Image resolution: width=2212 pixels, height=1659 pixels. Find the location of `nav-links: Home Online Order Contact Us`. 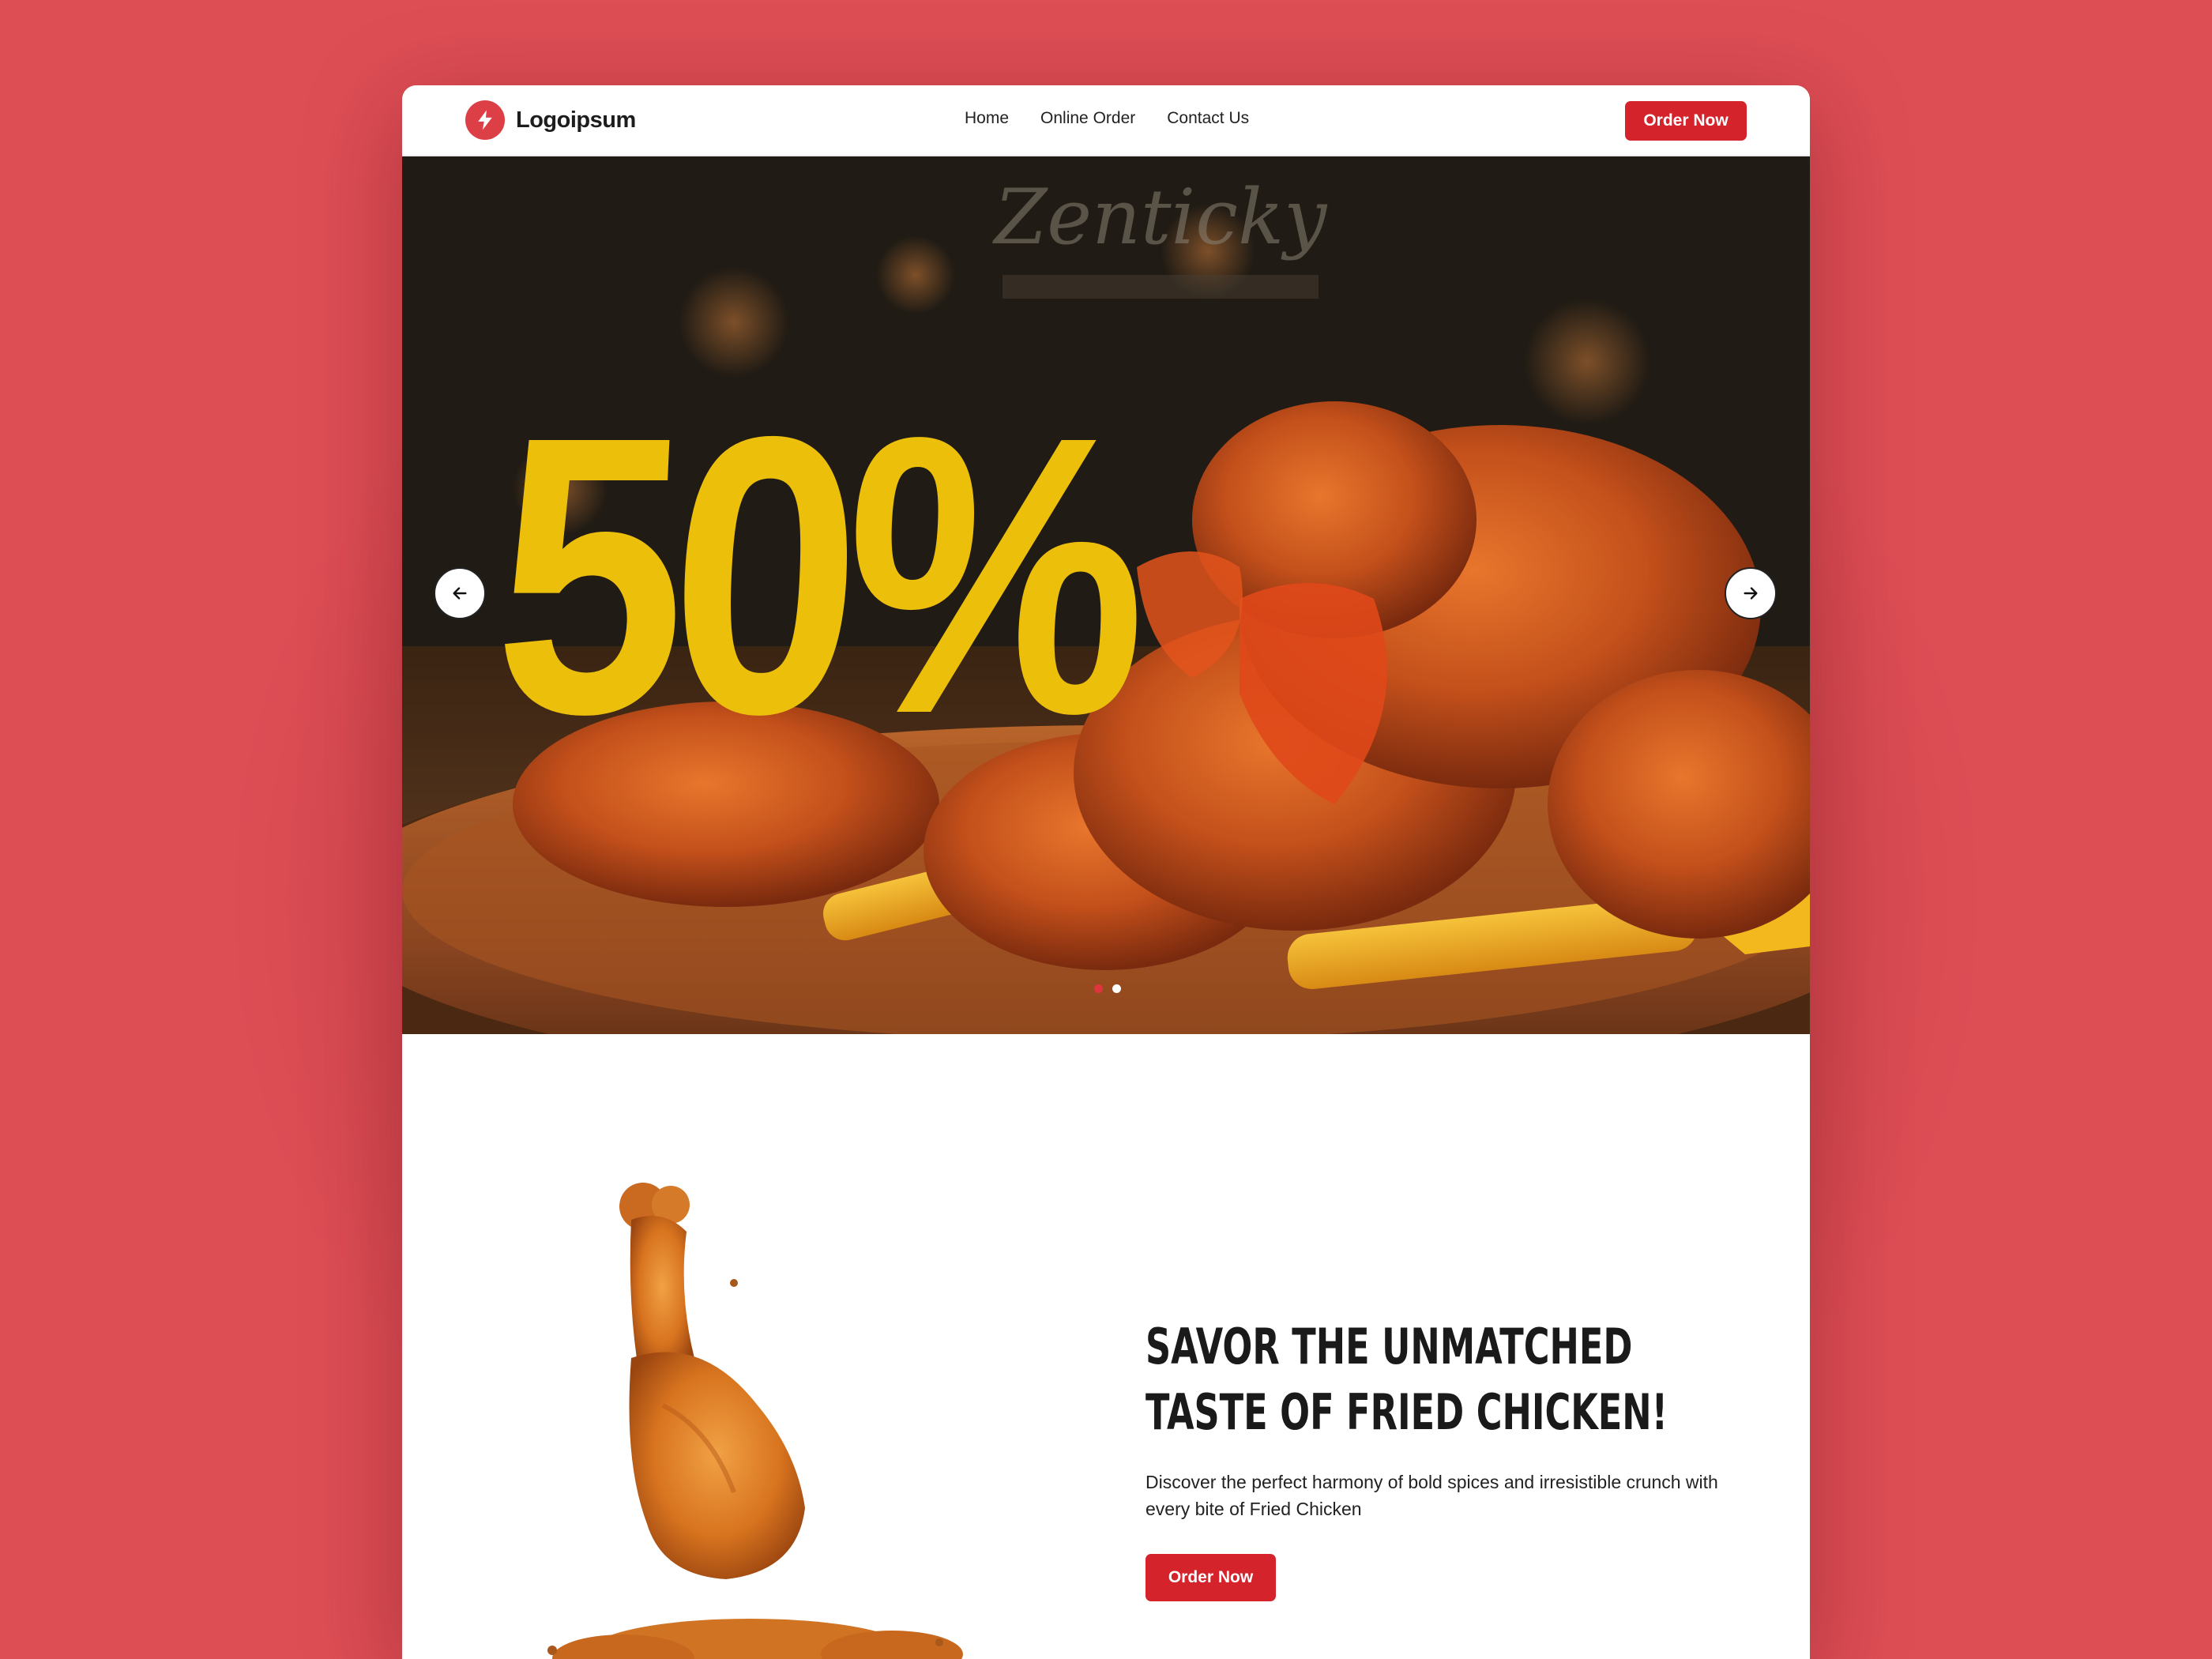

nav-links: Home Online Order Contact Us is located at coordinates (1107, 118).